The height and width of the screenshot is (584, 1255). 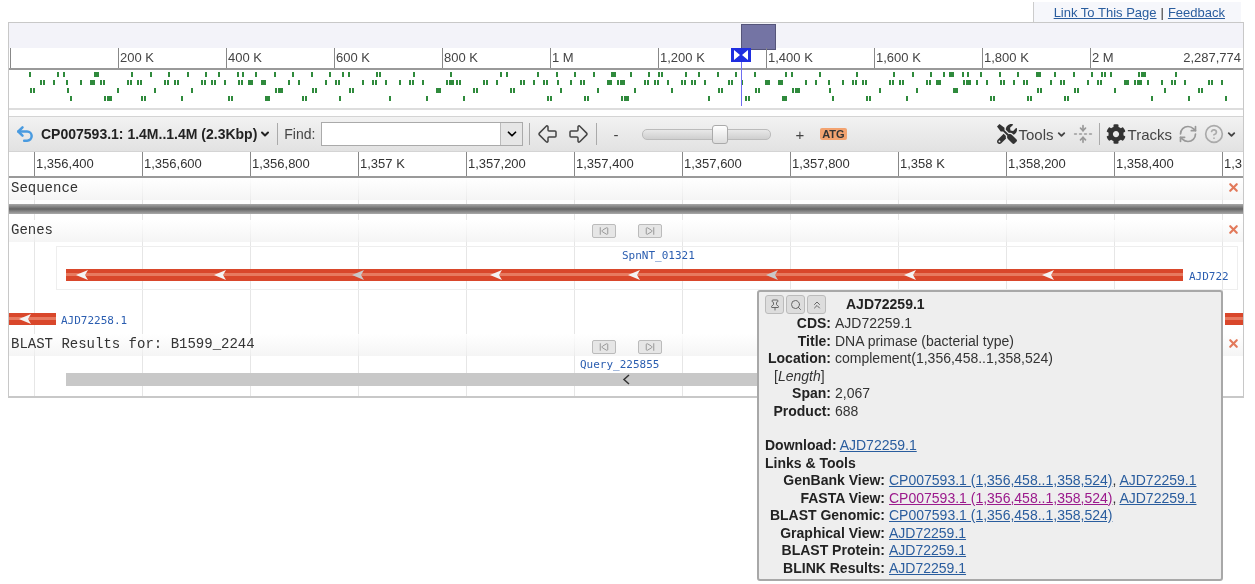 What do you see at coordinates (821, 163) in the screenshot?
I see `ruler-label: 1,357,800` at bounding box center [821, 163].